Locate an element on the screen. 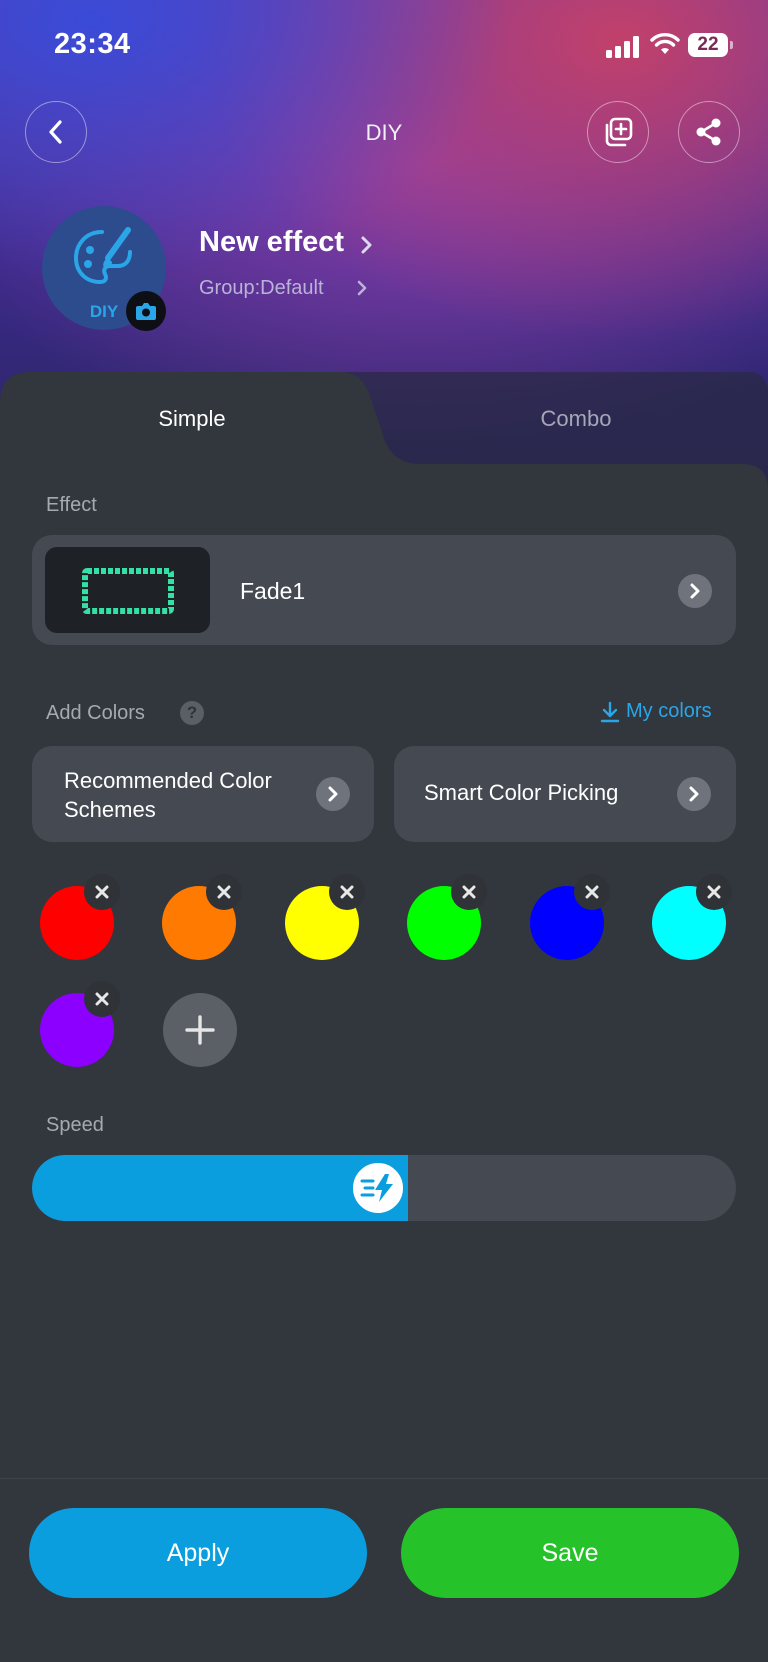 The width and height of the screenshot is (768, 1662). download-icon is located at coordinates (610, 711).